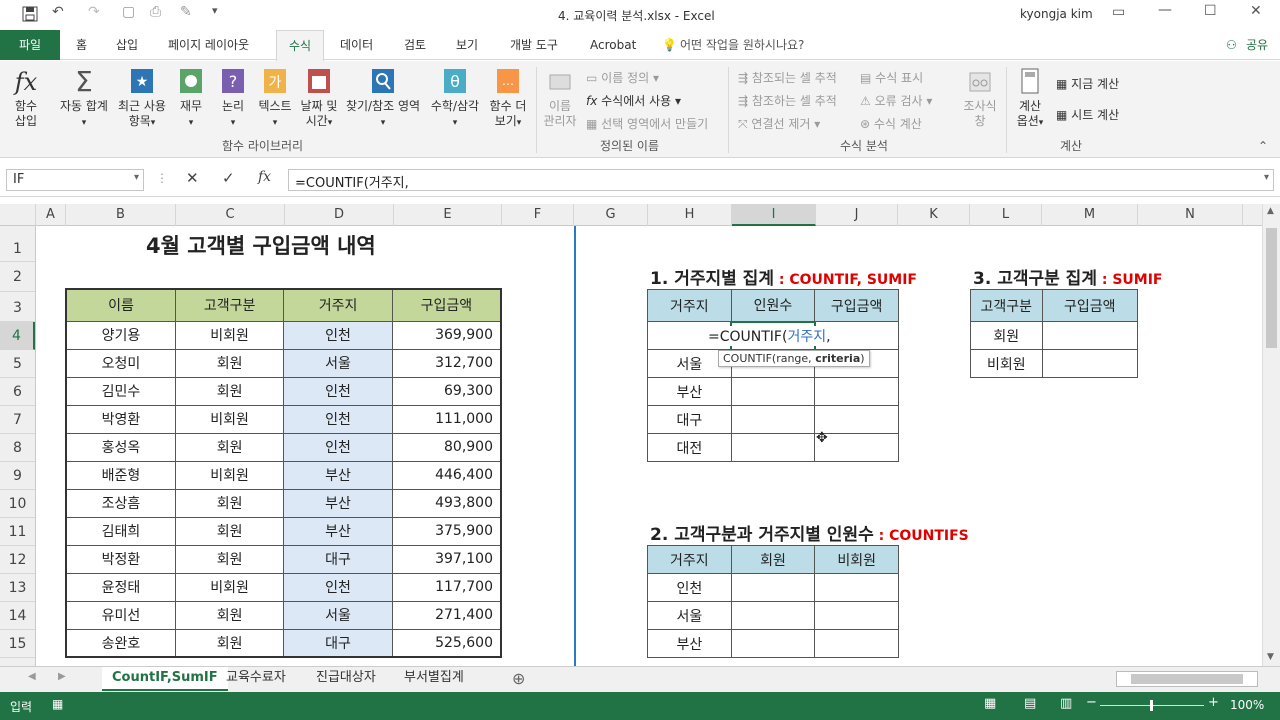 The height and width of the screenshot is (720, 1280). Describe the element at coordinates (689, 447) in the screenshot. I see `table-cell: 대전` at that location.